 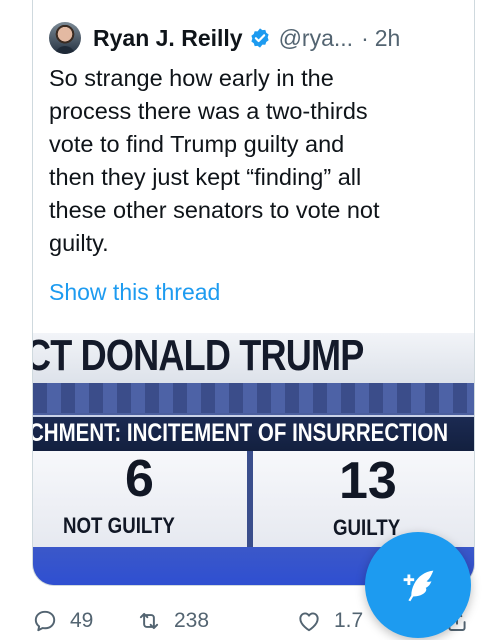 I want to click on retweet-icon, so click(x=149, y=621).